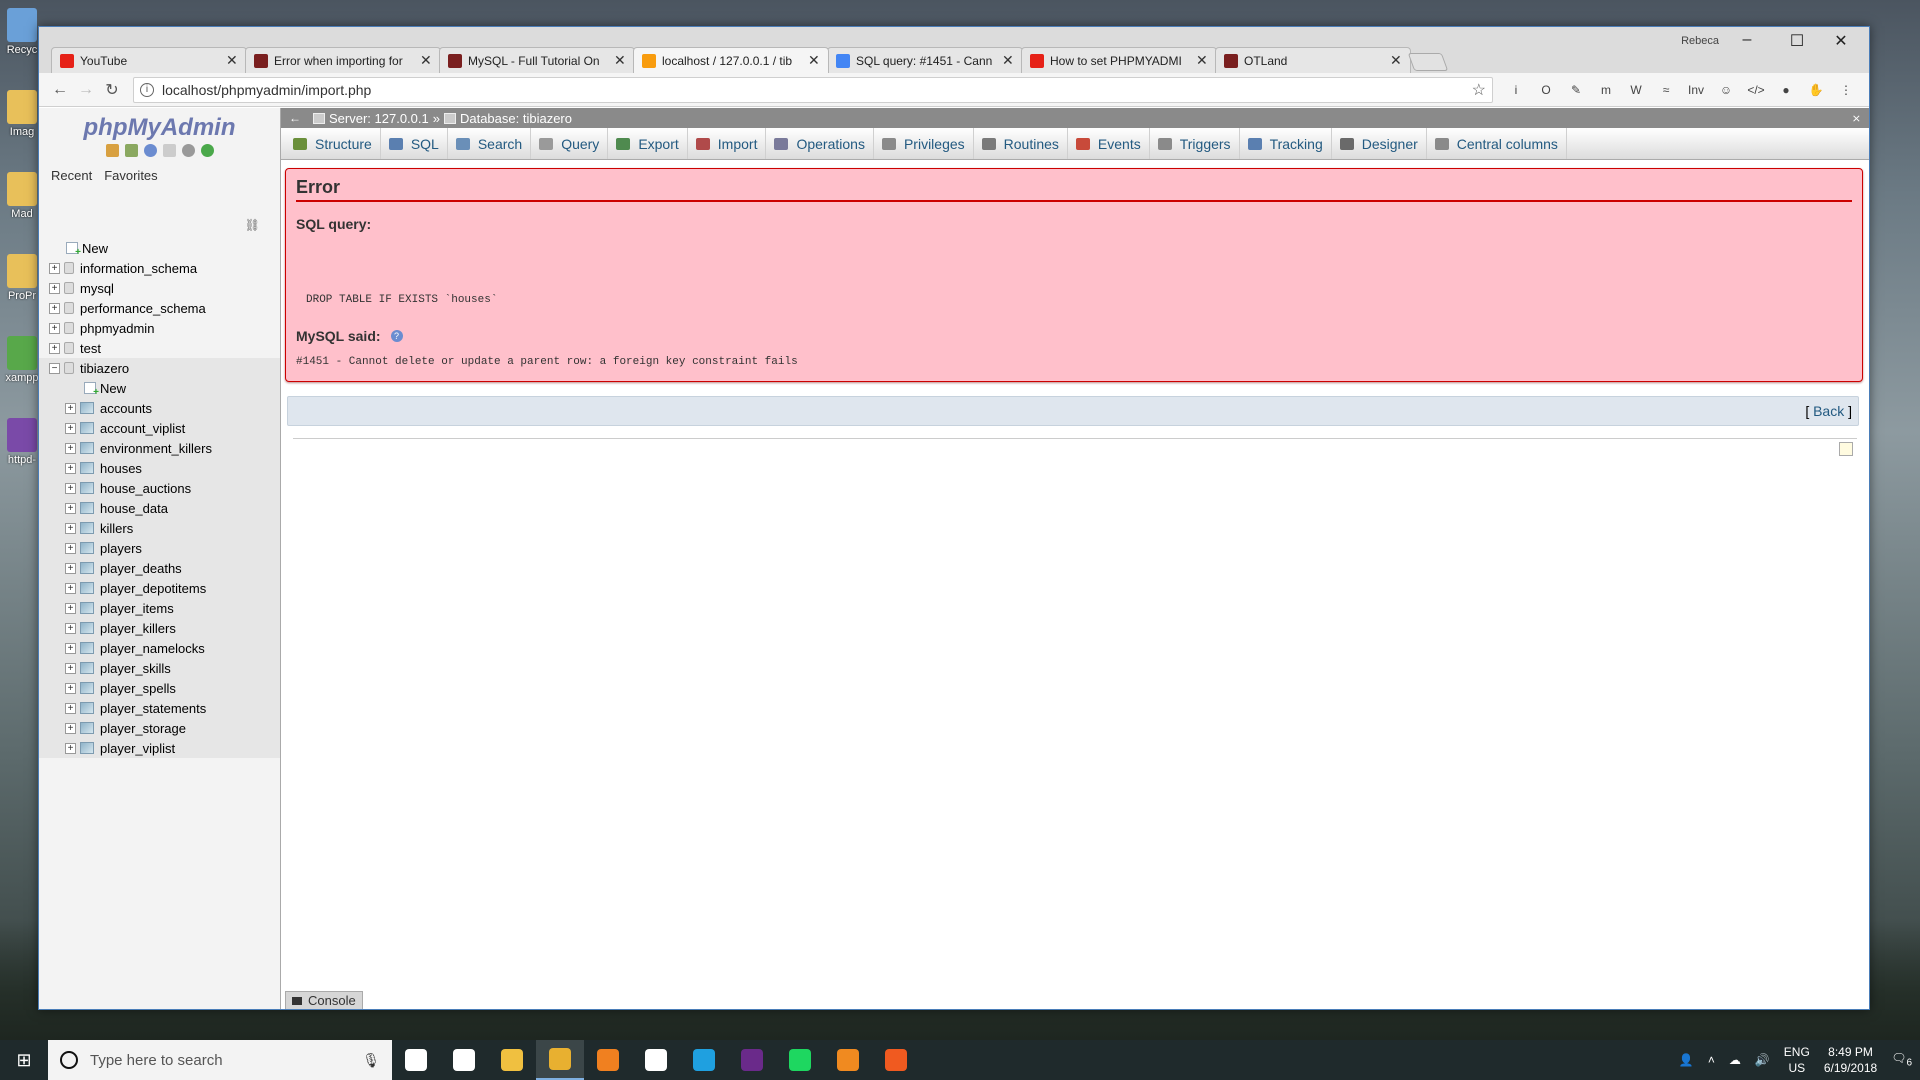 This screenshot has height=1080, width=1920. What do you see at coordinates (159, 268) in the screenshot?
I see `tree-database: + information_schema` at bounding box center [159, 268].